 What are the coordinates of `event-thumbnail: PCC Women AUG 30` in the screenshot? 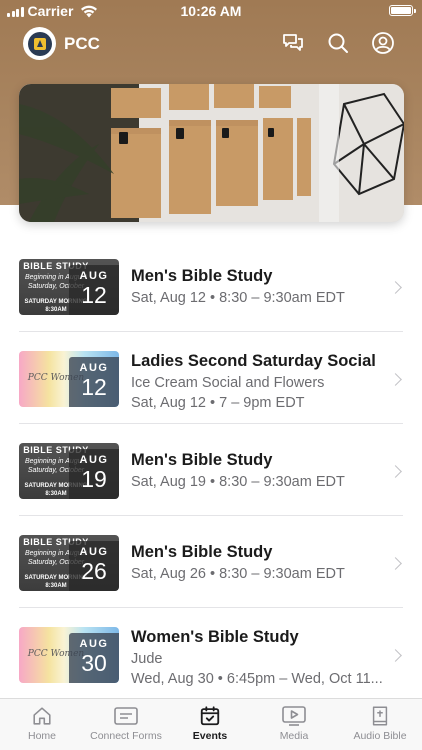 It's located at (69, 655).